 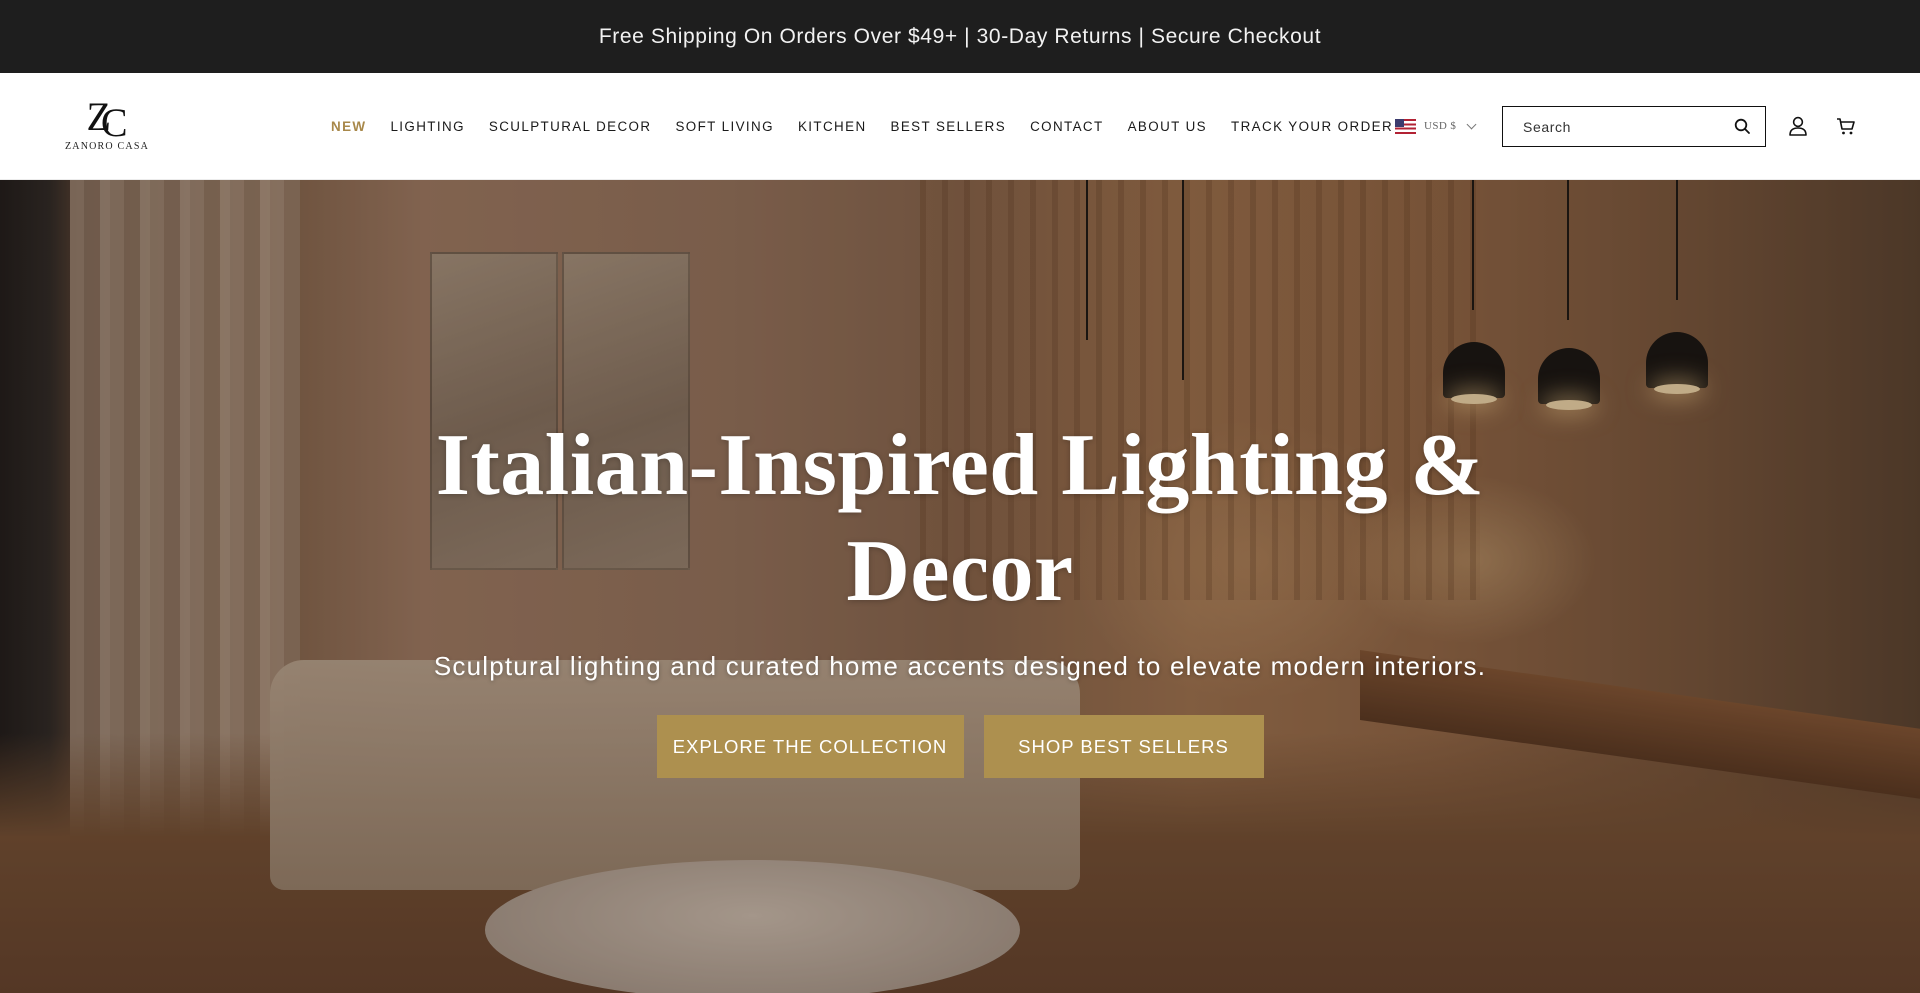 What do you see at coordinates (810, 746) in the screenshot?
I see `explore-collection-button: EXPLORE THE COLLECTION` at bounding box center [810, 746].